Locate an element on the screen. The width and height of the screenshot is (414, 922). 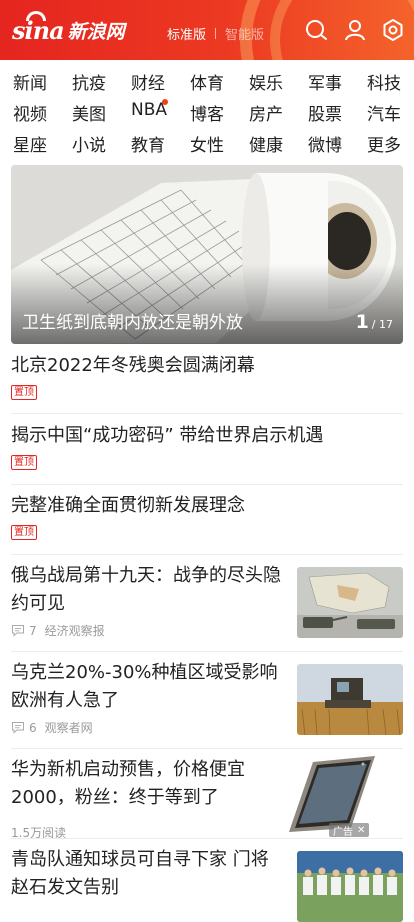
logo-chinese: 新浪网 is located at coordinates (96, 31).